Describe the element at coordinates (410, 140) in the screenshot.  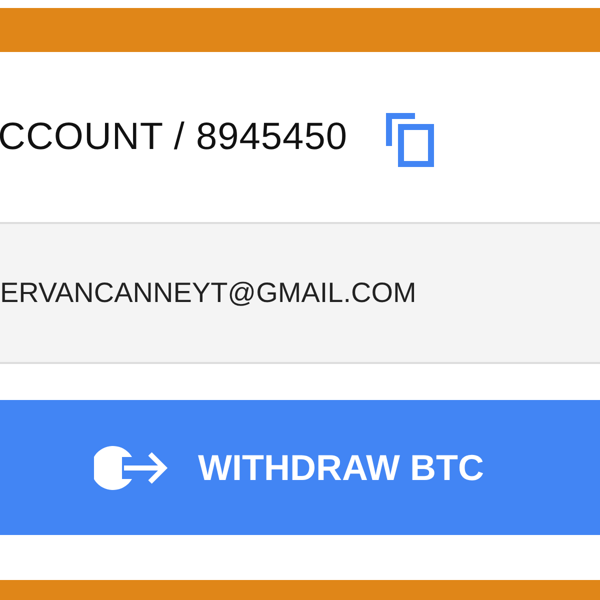
I see `copy-icon` at that location.